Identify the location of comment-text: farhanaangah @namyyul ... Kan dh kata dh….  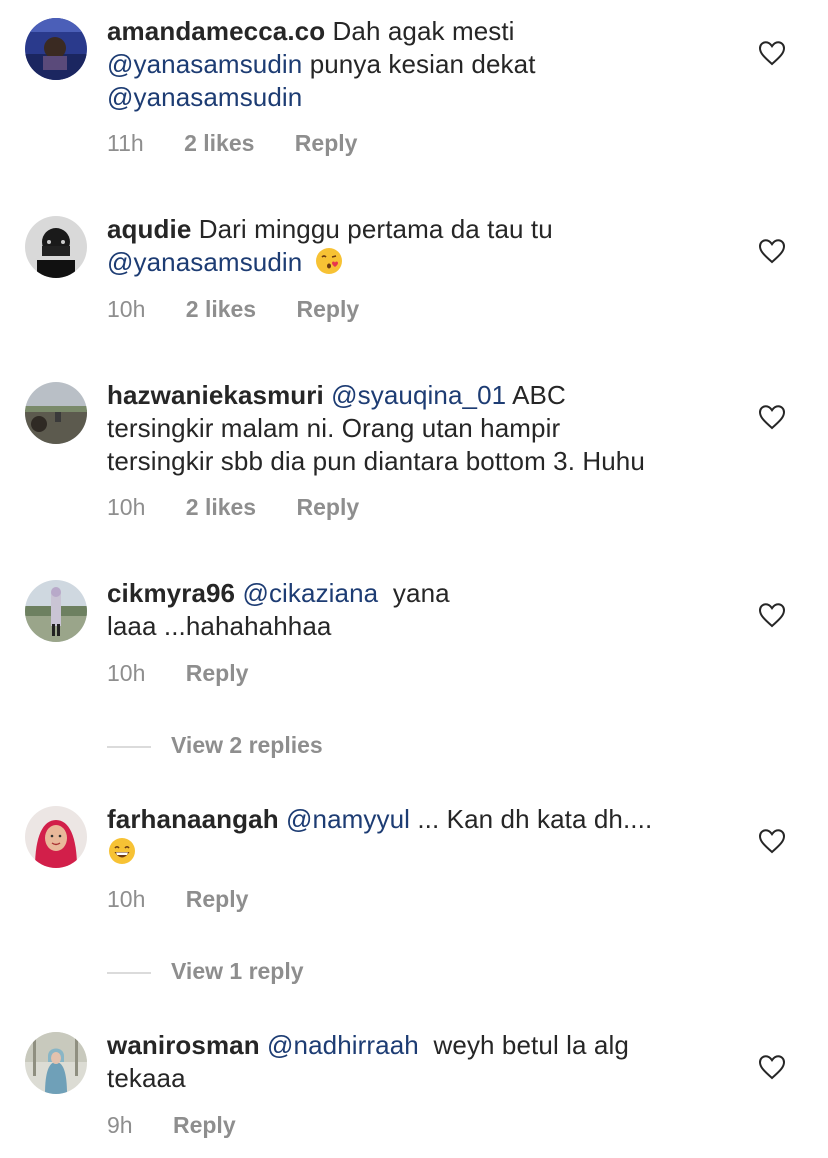
(417, 836).